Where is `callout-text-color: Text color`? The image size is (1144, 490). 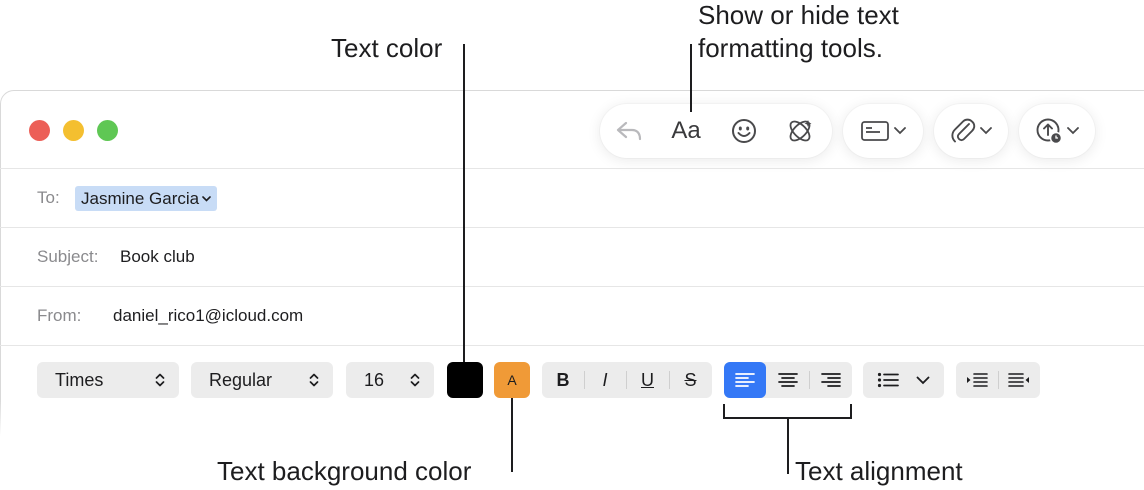
callout-text-color: Text color is located at coordinates (387, 48).